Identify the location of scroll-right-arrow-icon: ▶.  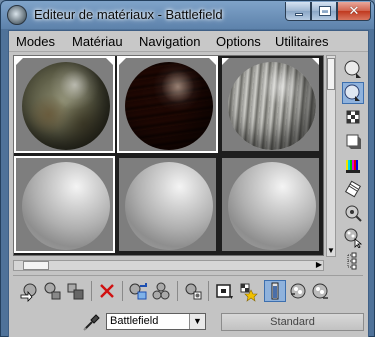
(319, 264).